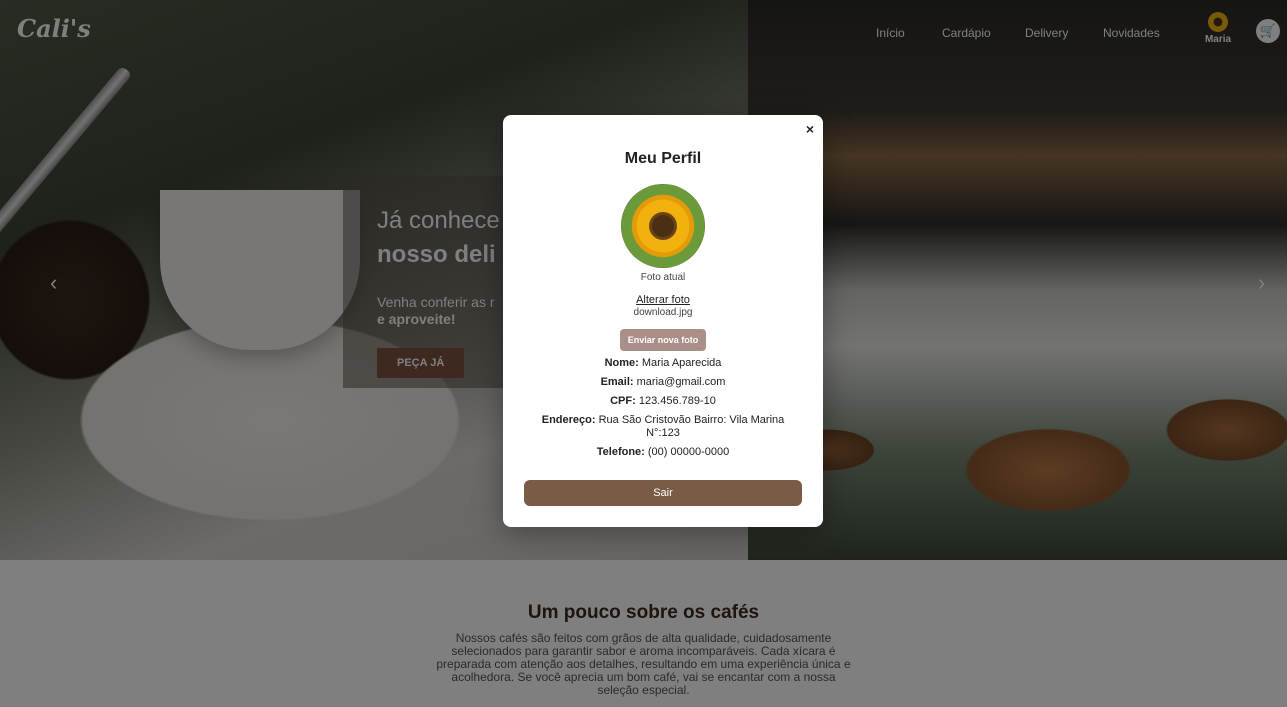 The image size is (1287, 707). What do you see at coordinates (688, 452) in the screenshot?
I see `field-value: (00) 00000-0000` at bounding box center [688, 452].